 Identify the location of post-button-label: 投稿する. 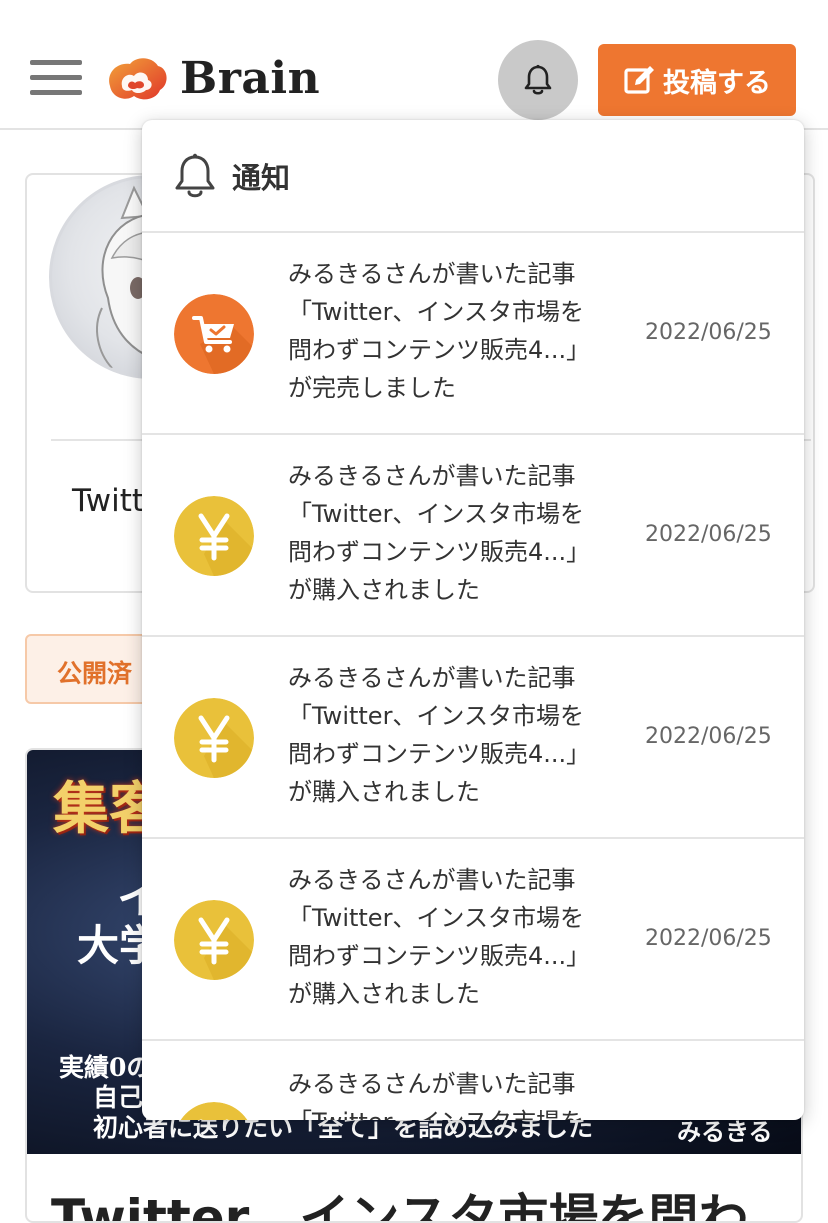
(717, 83).